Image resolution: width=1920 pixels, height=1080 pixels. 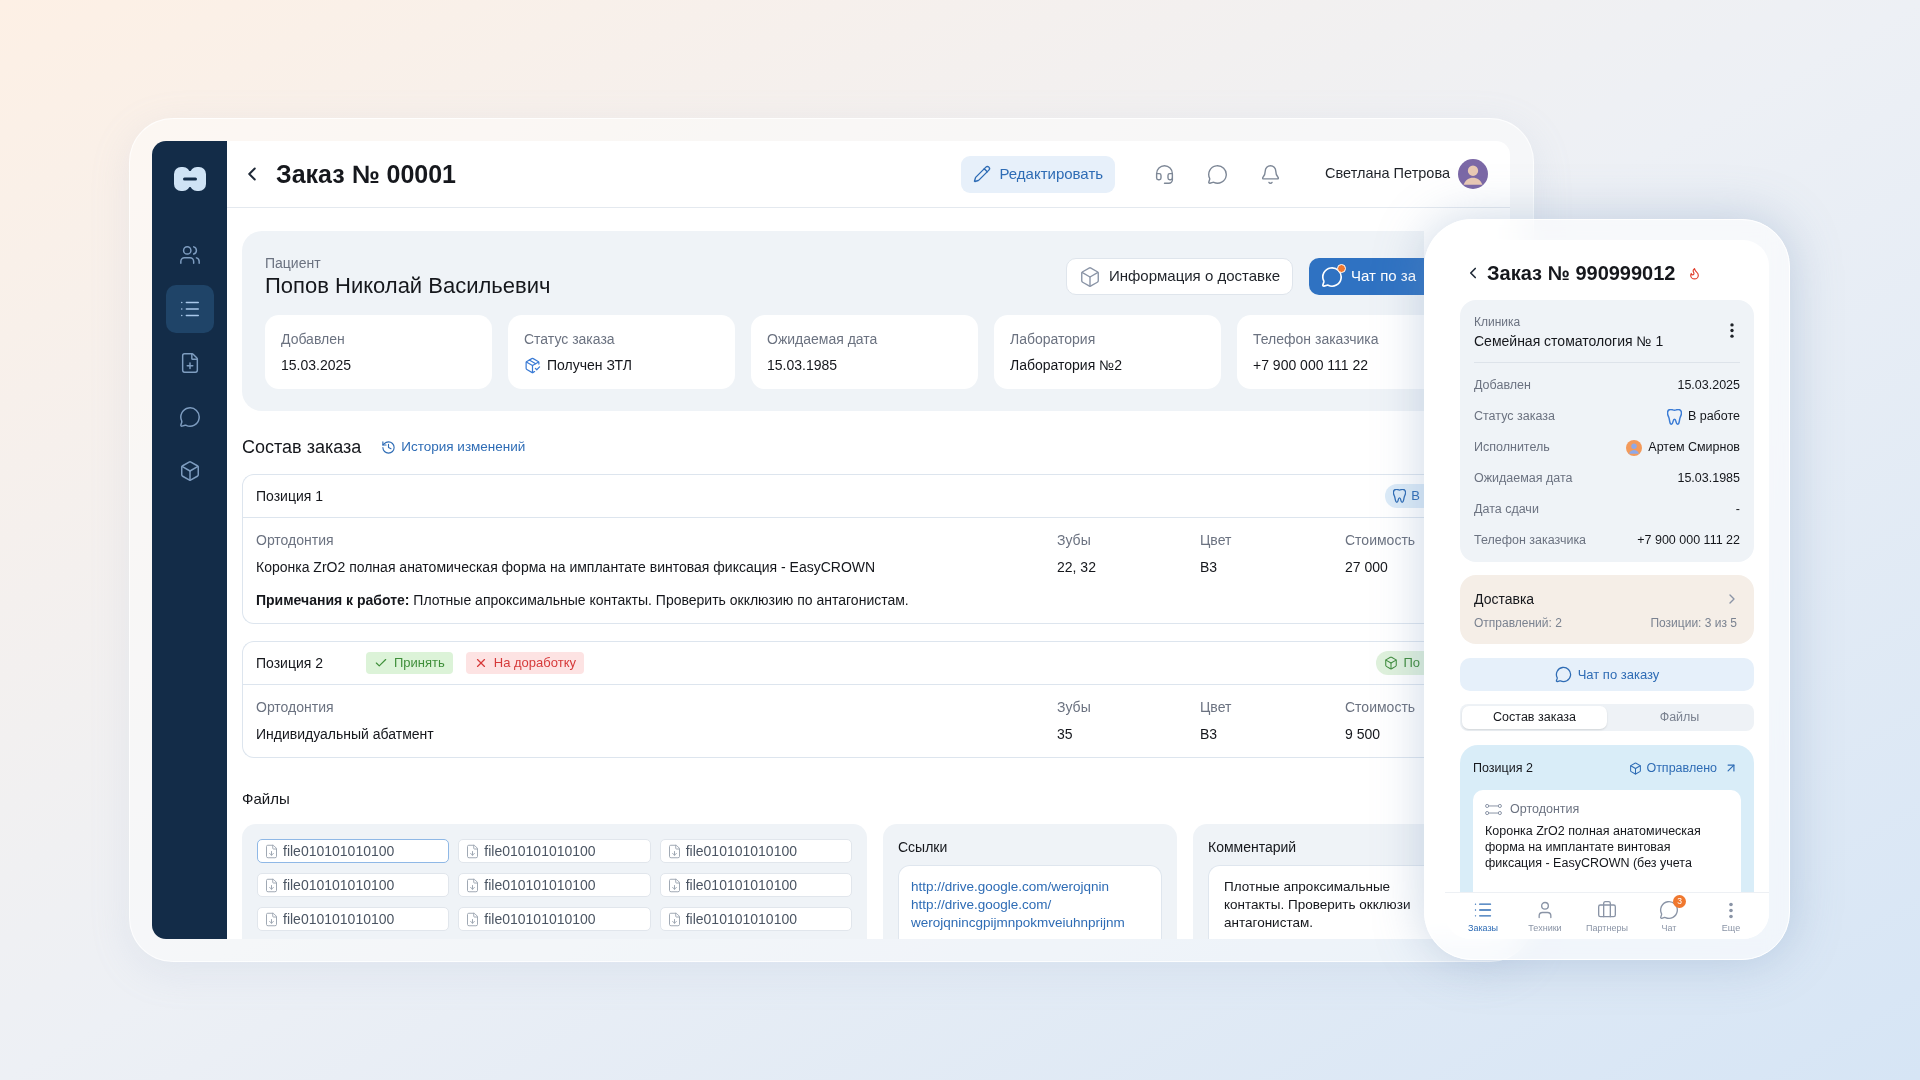 I want to click on field-value: Лаборатория №2, so click(x=1066, y=365).